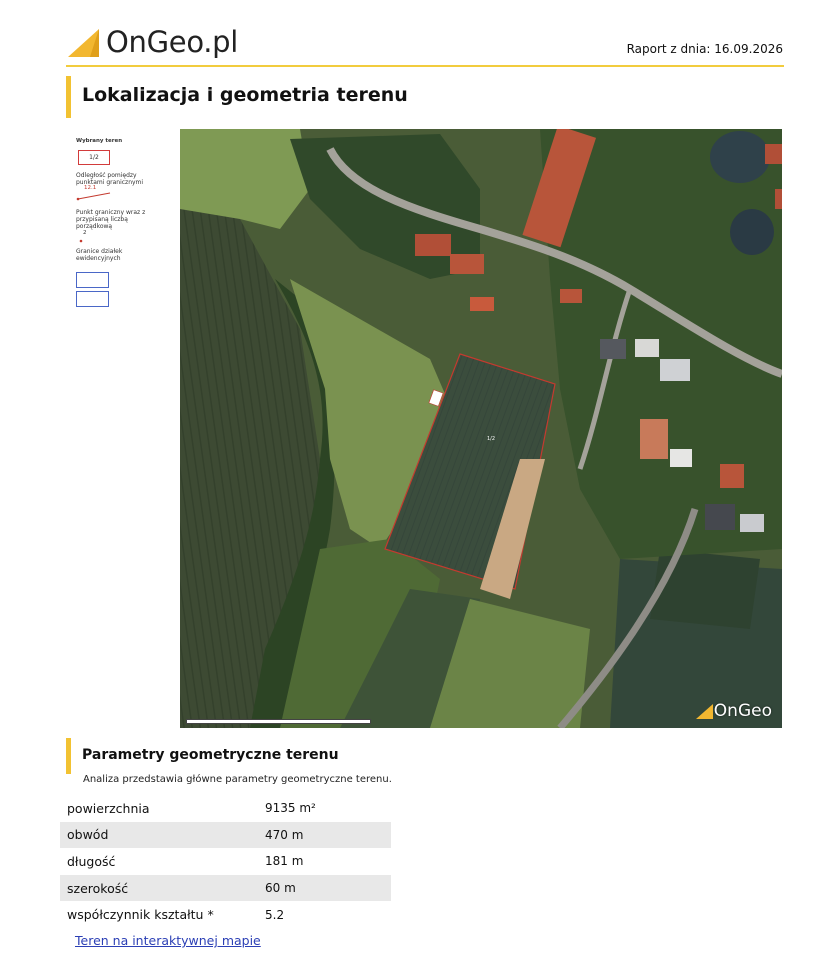  I want to click on section-title-location: Lokalizacja i geometria terenu, so click(245, 95).